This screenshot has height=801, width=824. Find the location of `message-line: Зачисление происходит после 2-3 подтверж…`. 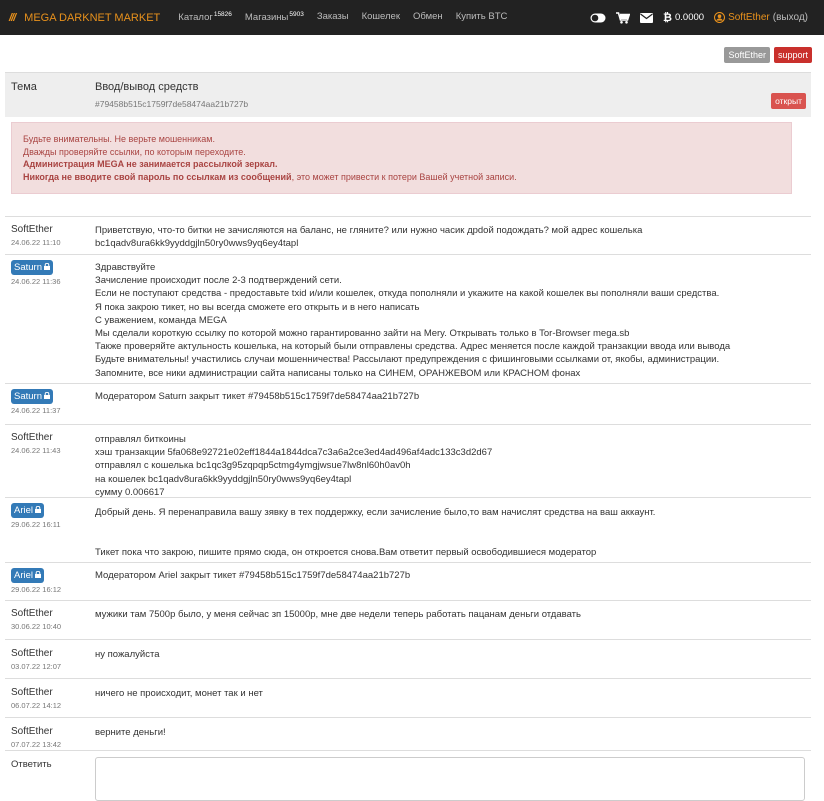

message-line: Зачисление происходит после 2-3 подтверж… is located at coordinates (218, 281).